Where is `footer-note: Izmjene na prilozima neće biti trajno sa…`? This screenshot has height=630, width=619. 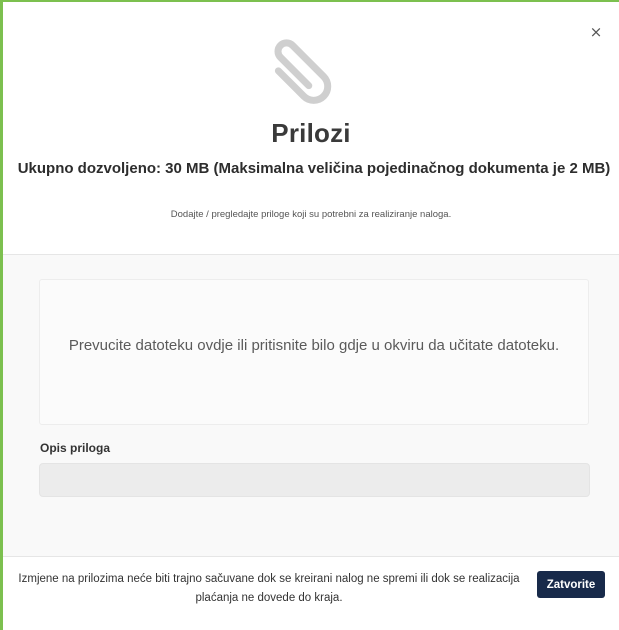
footer-note: Izmjene na prilozima neće biti trajno sa… is located at coordinates (269, 588).